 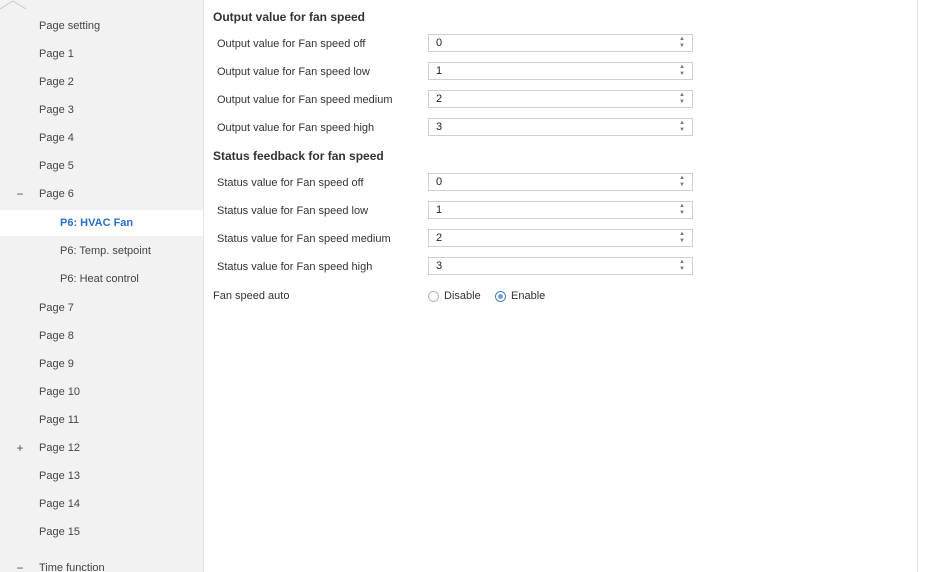 I want to click on output-fan-speed-off-row: Output value for Fan speed off 0 ▲ ▼, so click(x=560, y=45).